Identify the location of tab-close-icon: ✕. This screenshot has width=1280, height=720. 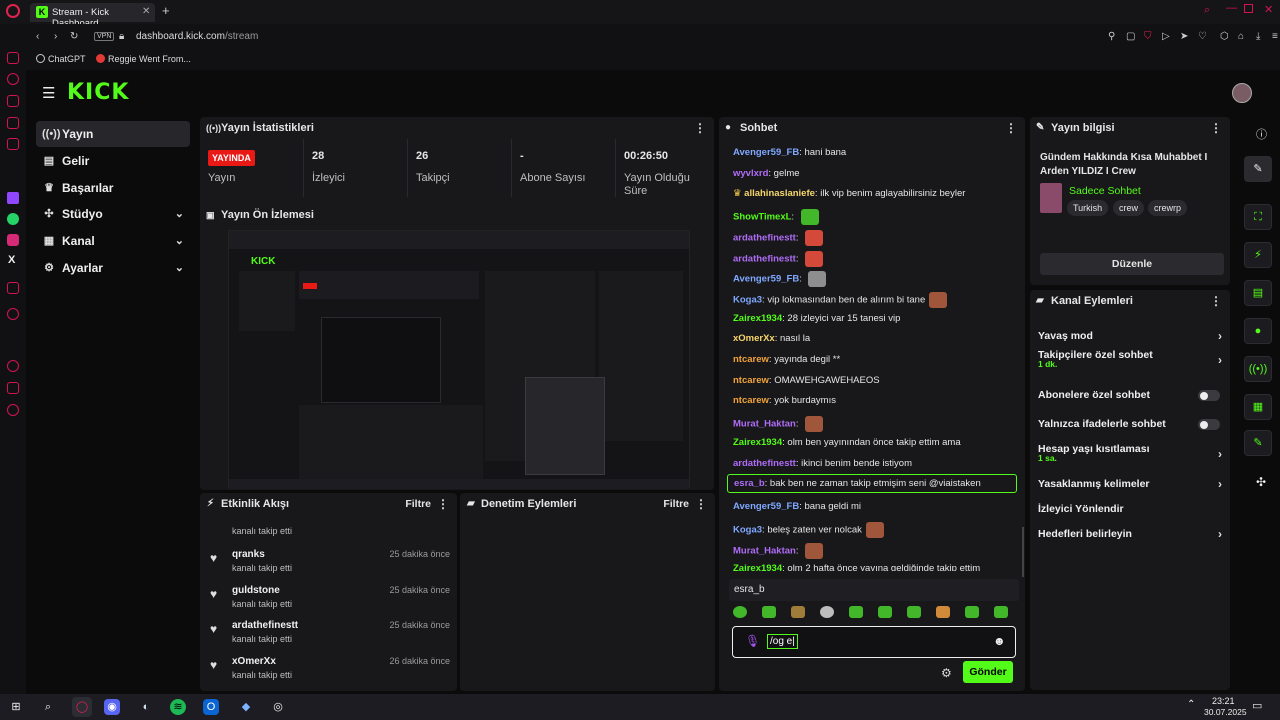
(146, 11).